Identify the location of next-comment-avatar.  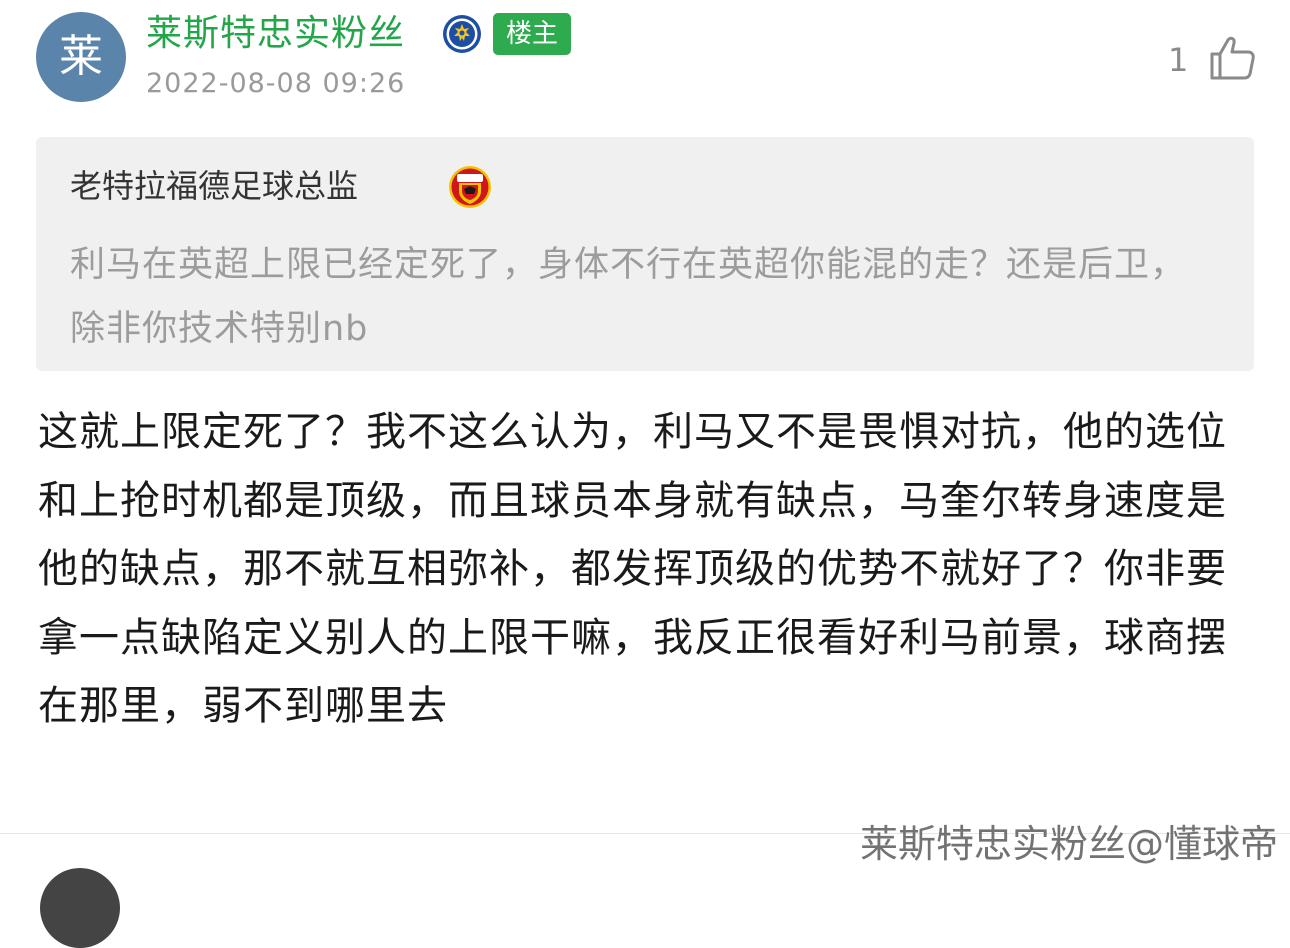
(80, 908).